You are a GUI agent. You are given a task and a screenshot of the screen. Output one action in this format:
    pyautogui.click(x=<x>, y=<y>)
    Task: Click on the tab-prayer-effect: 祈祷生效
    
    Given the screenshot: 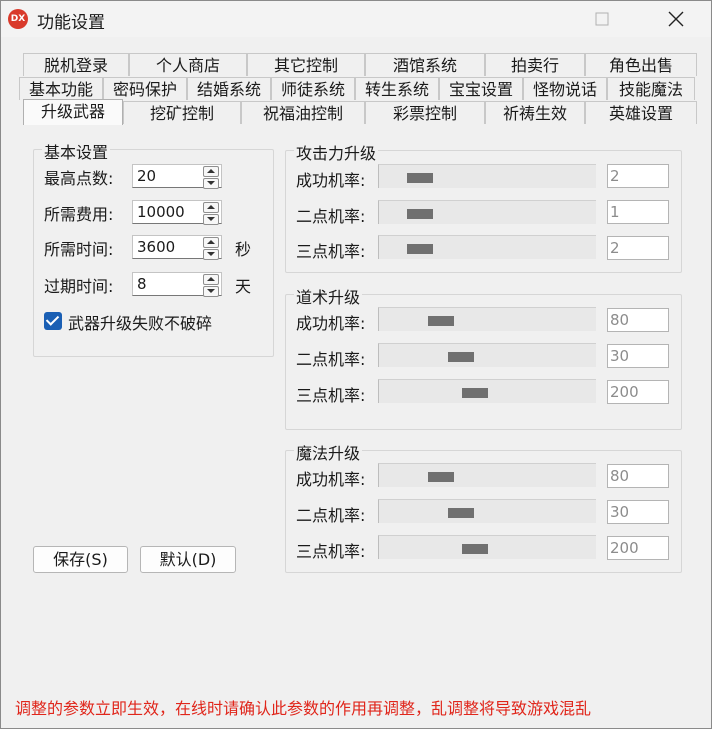 What is the action you would take?
    pyautogui.click(x=535, y=112)
    